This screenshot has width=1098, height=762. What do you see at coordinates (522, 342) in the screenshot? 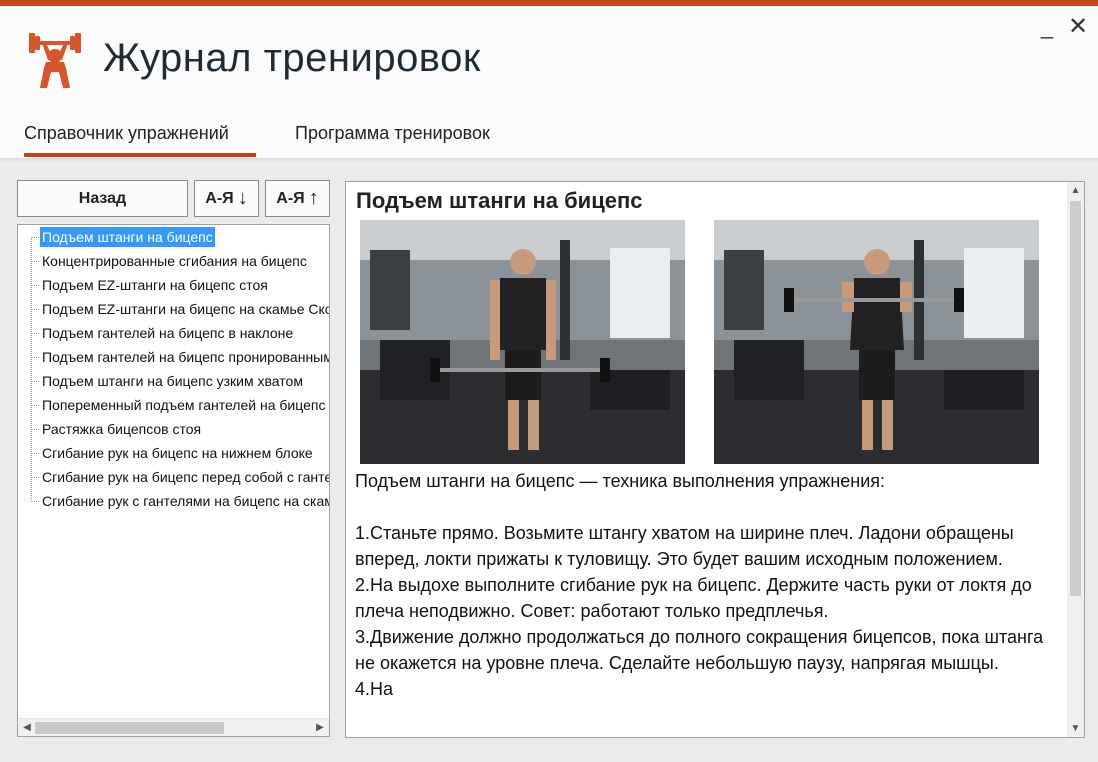
I see `exercise-photo-start` at bounding box center [522, 342].